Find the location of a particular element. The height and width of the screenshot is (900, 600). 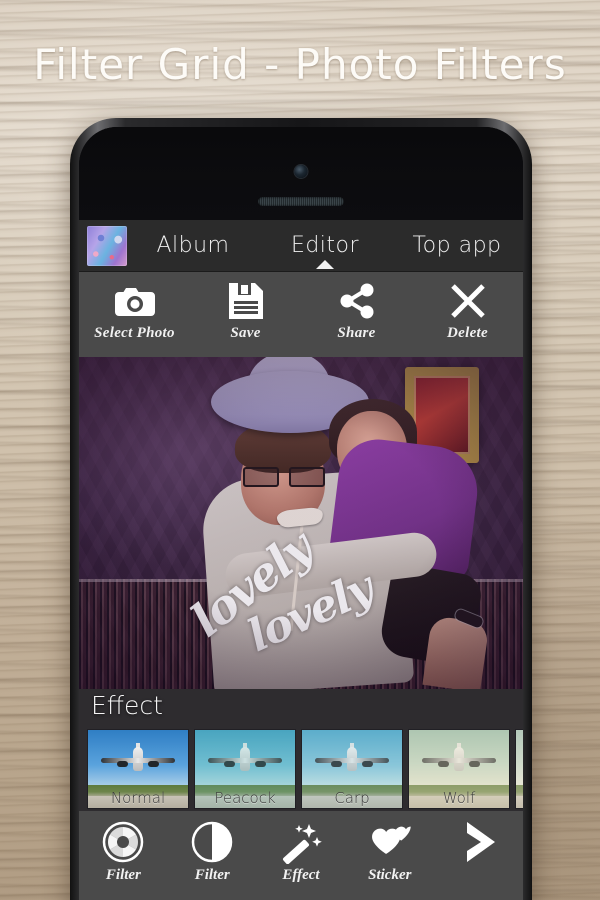

sticker-tool-label: Sticker is located at coordinates (390, 875).